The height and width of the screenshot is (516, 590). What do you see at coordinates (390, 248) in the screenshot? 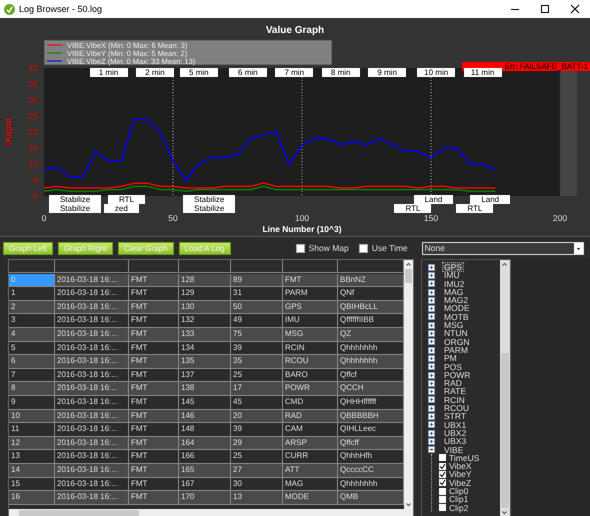
I see `checkbox-label: Use Time` at bounding box center [390, 248].